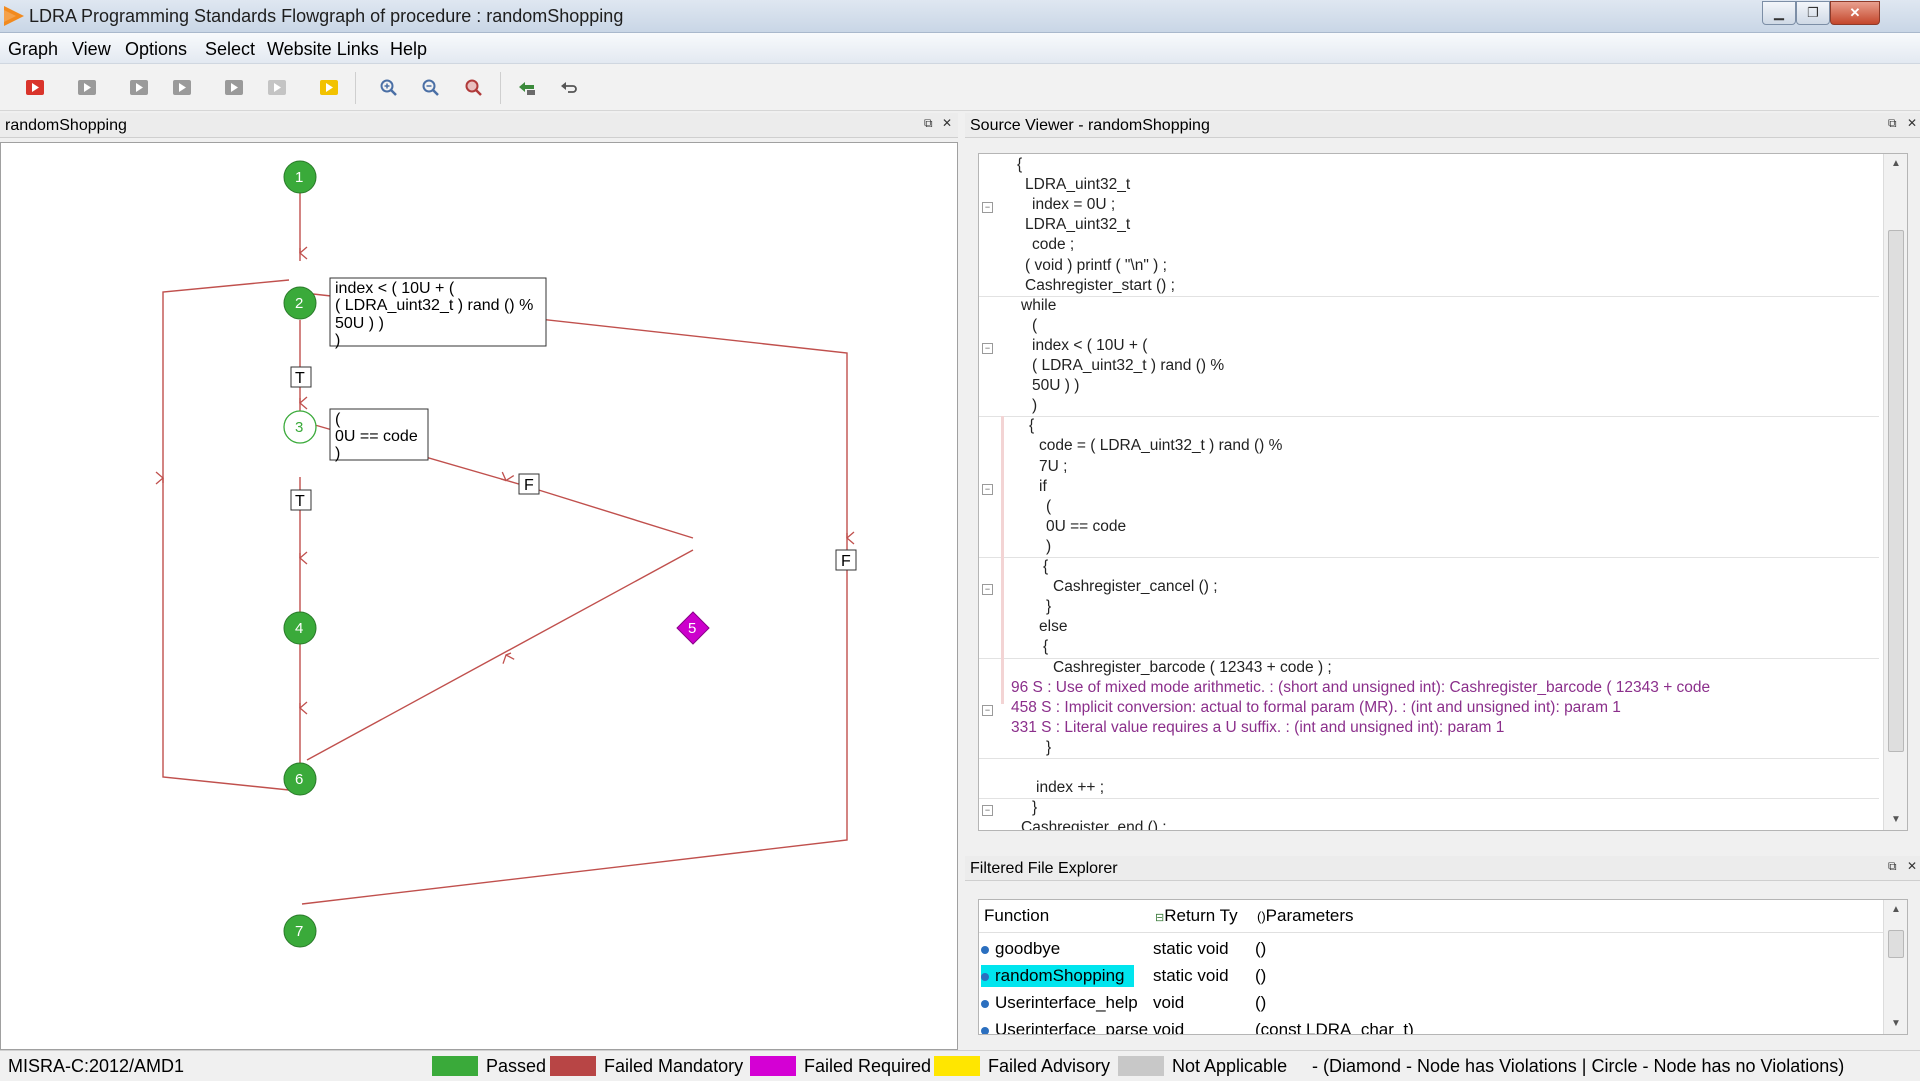  I want to click on cell-function: randomShopping, so click(1058, 976).